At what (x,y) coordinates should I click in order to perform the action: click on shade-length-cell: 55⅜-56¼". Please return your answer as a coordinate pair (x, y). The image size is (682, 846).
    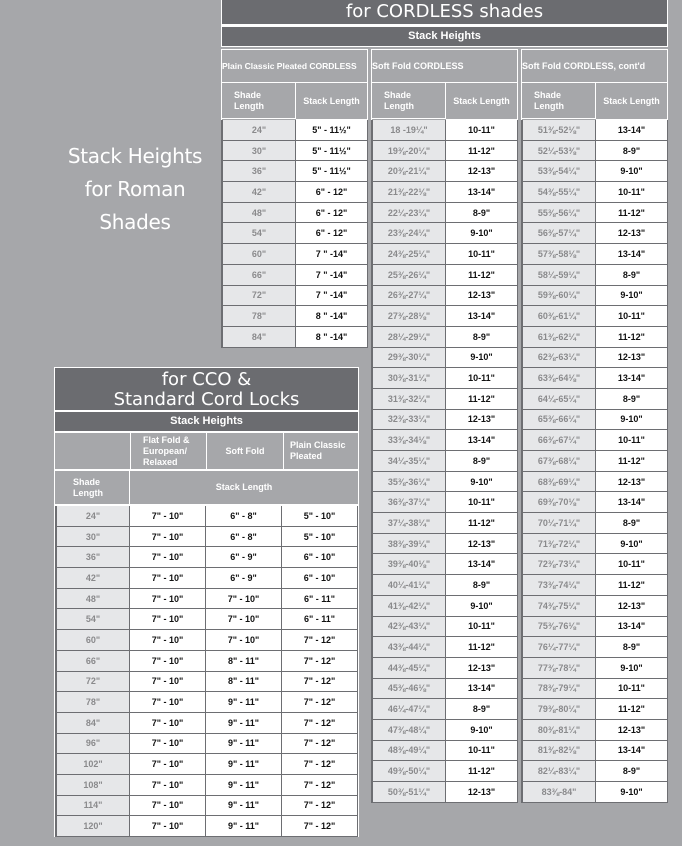
    Looking at the image, I should click on (558, 212).